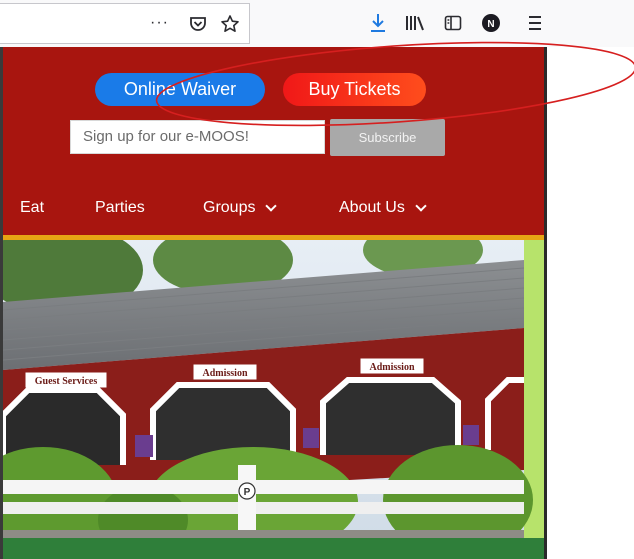 The width and height of the screenshot is (634, 559). Describe the element at coordinates (354, 89) in the screenshot. I see `buy-tickets-button: Buy Tickets` at that location.